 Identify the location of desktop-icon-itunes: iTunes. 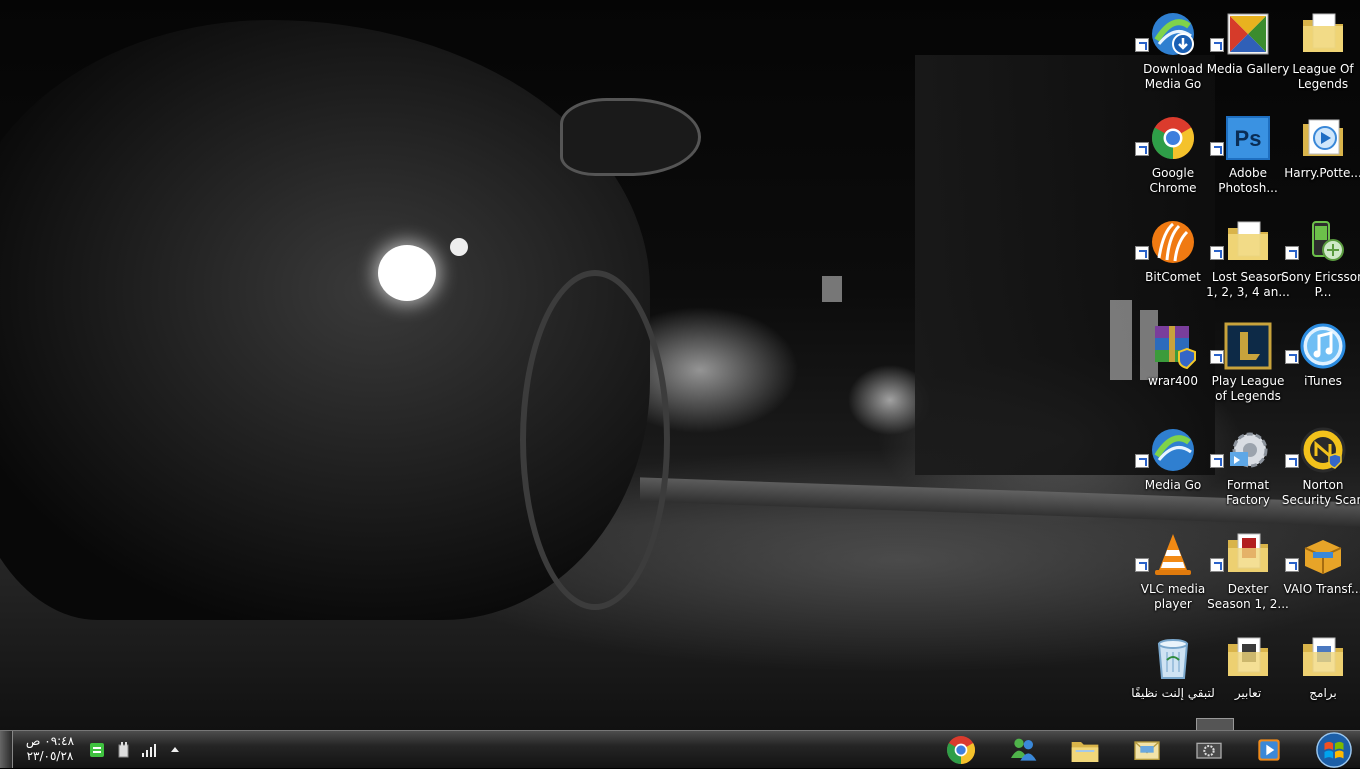
(1322, 368).